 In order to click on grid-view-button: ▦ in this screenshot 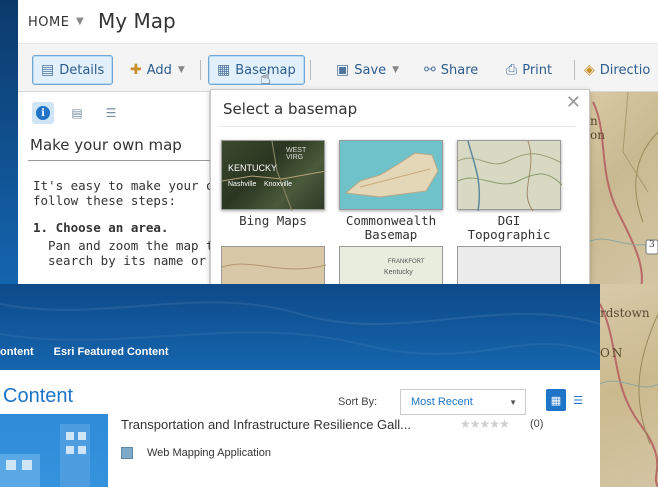, I will do `click(556, 400)`.